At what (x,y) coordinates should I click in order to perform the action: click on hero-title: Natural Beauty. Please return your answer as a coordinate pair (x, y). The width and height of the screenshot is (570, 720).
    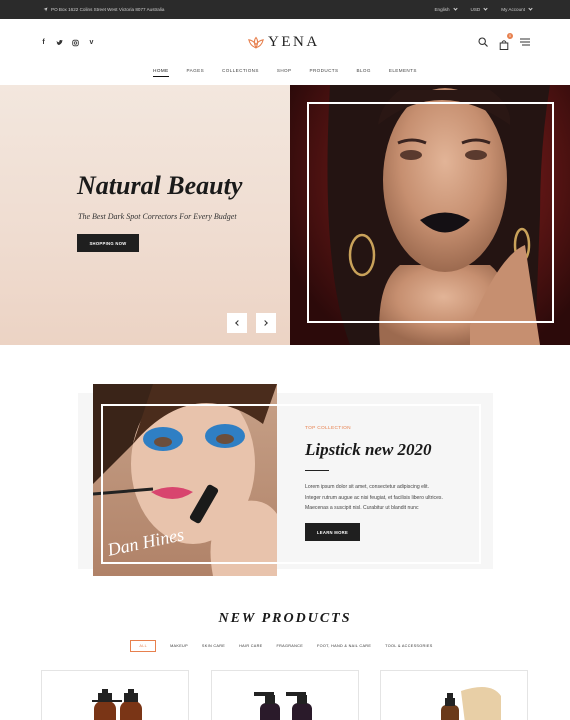
    Looking at the image, I should click on (160, 185).